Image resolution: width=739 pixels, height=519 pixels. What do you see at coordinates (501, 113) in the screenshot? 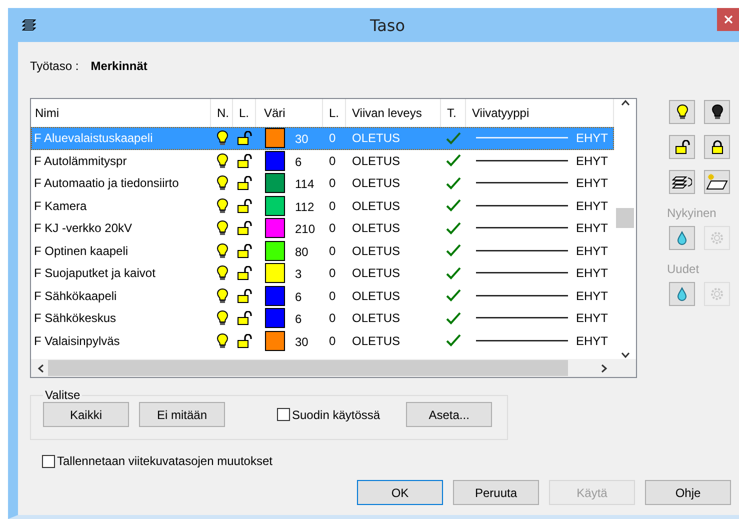
I see `column-header: Viivatyyppi` at bounding box center [501, 113].